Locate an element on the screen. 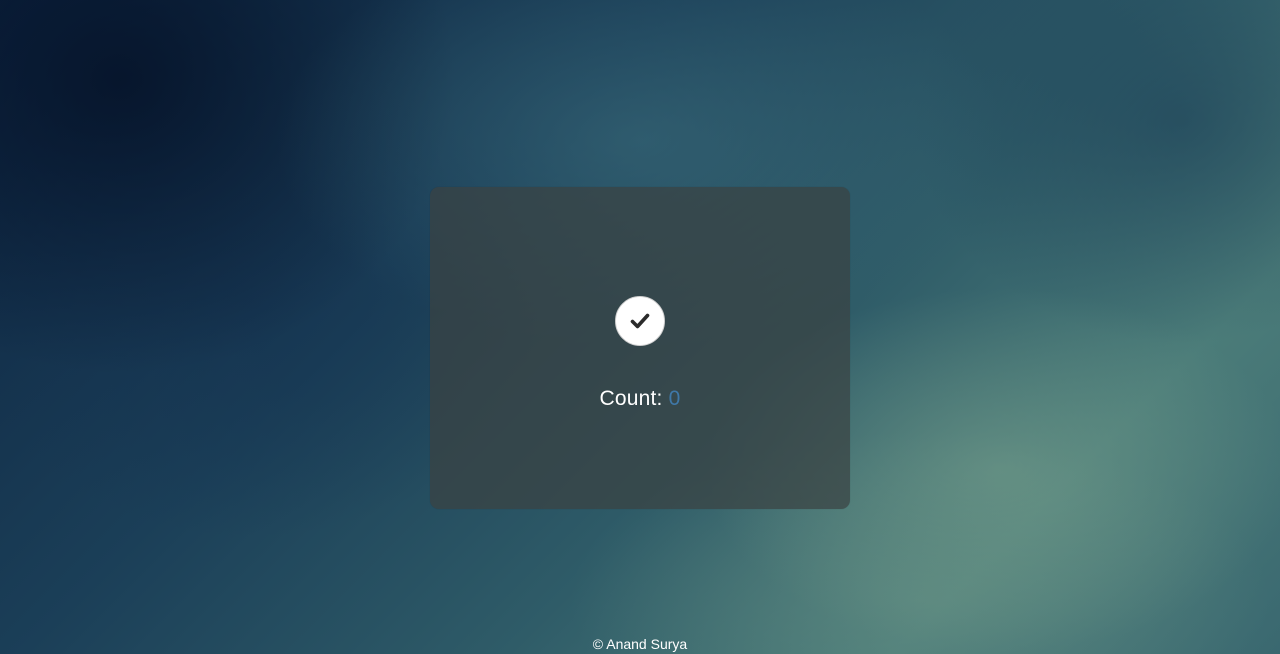 The width and height of the screenshot is (1280, 654). checkmark-icon is located at coordinates (640, 321).